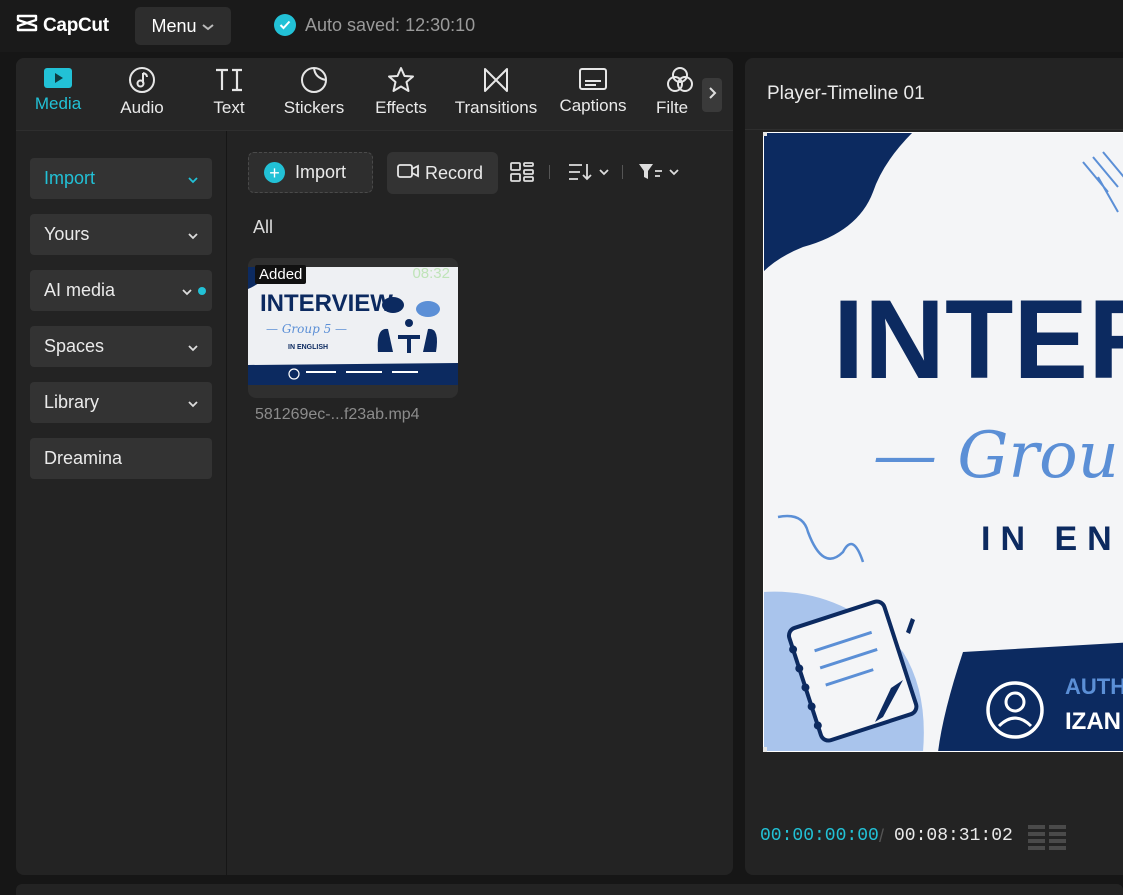  Describe the element at coordinates (996, 456) in the screenshot. I see `preview-subline: — Grou` at that location.